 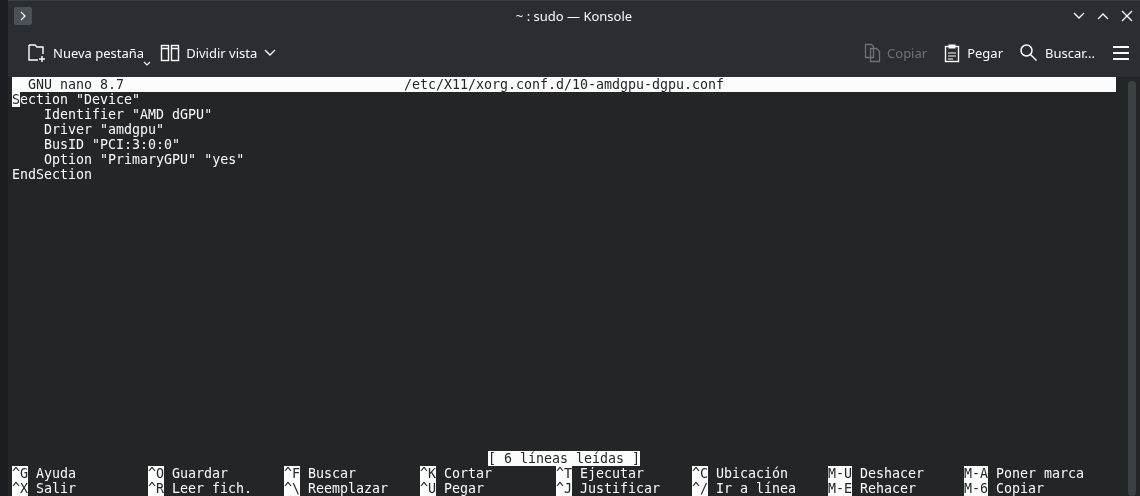 I want to click on shortcut-label: Copiar, so click(x=1020, y=488).